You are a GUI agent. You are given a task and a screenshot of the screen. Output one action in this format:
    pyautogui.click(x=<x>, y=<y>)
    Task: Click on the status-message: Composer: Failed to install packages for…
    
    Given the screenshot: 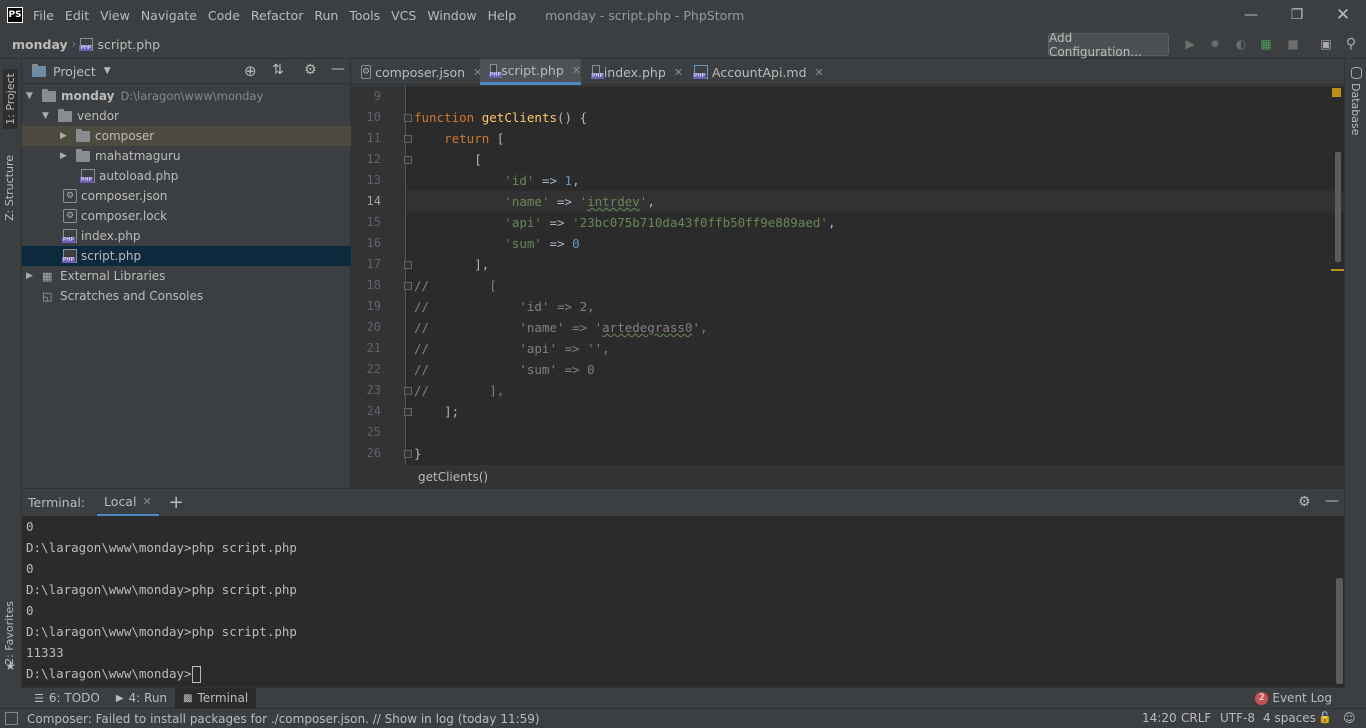 What is the action you would take?
    pyautogui.click(x=283, y=719)
    